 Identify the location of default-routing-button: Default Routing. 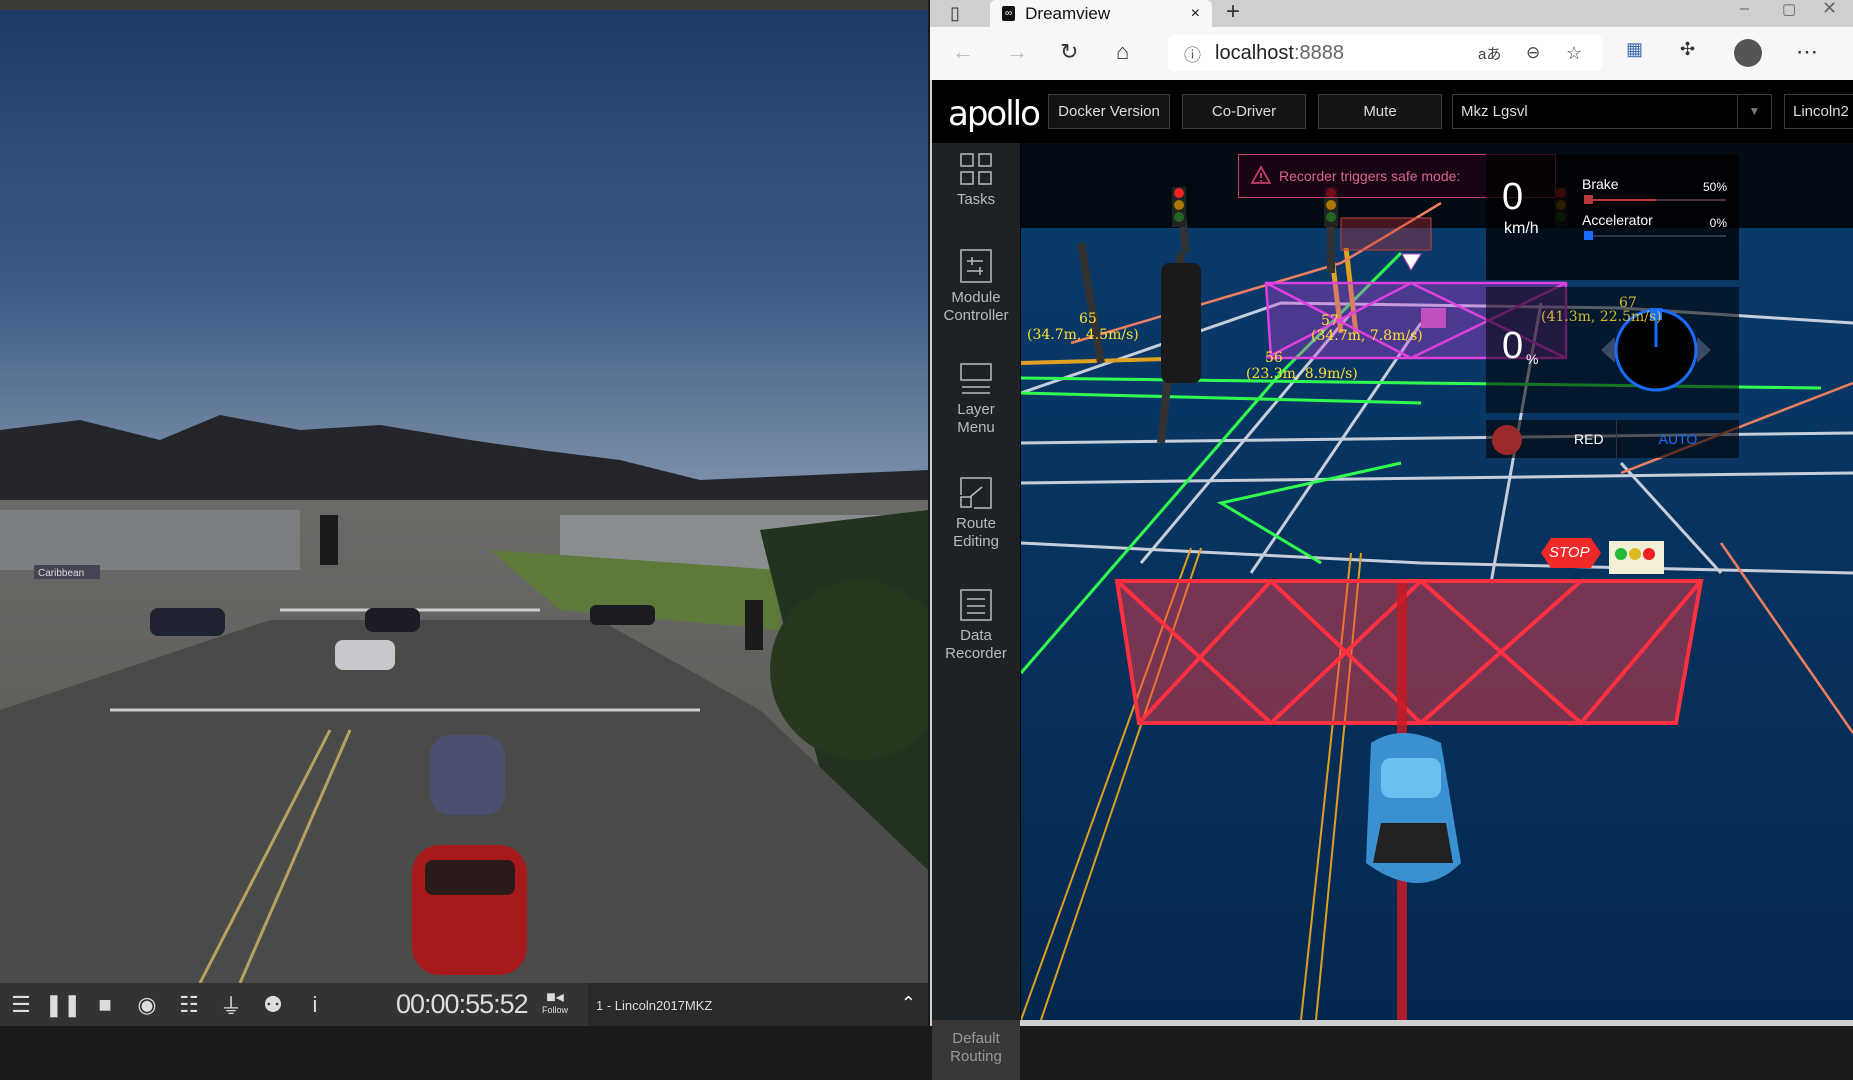
(976, 1050).